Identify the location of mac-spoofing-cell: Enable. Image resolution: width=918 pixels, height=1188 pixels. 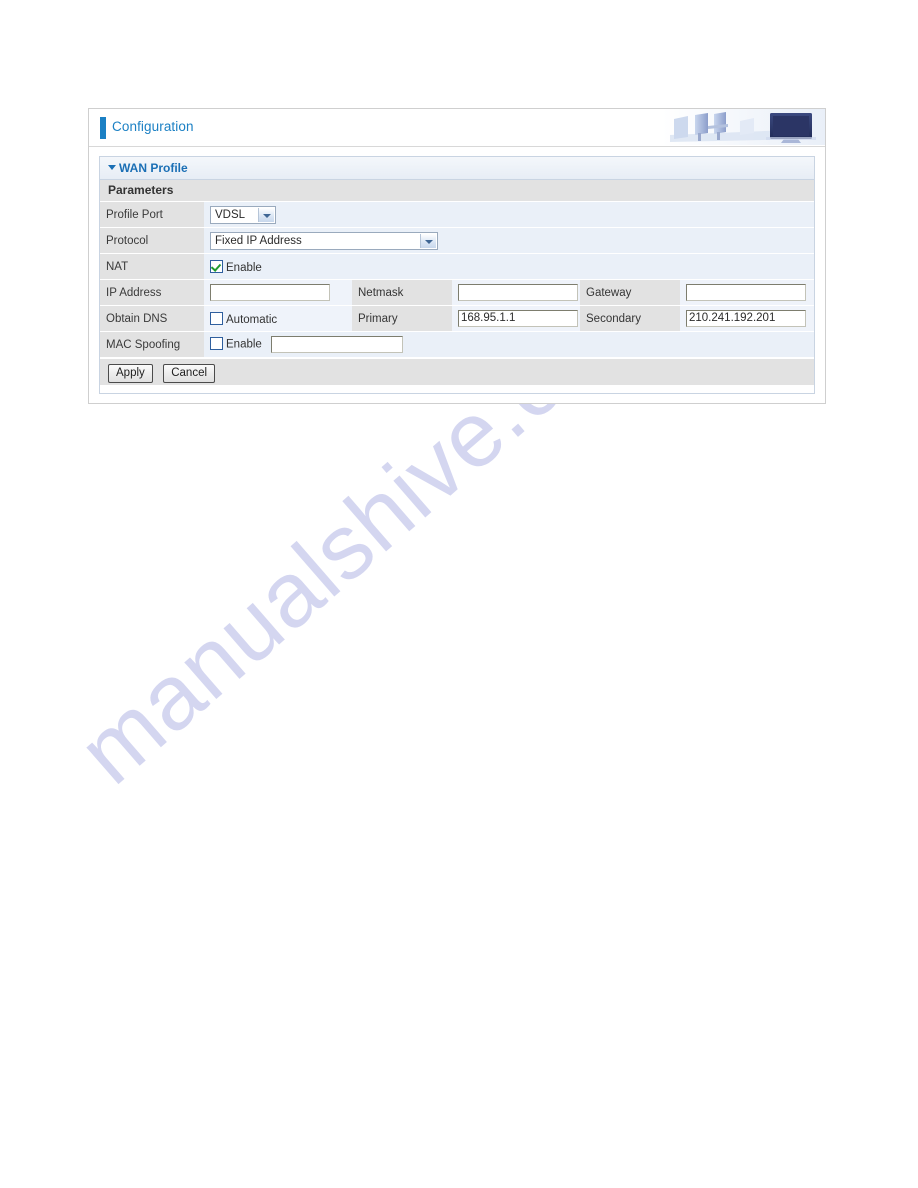
(509, 344).